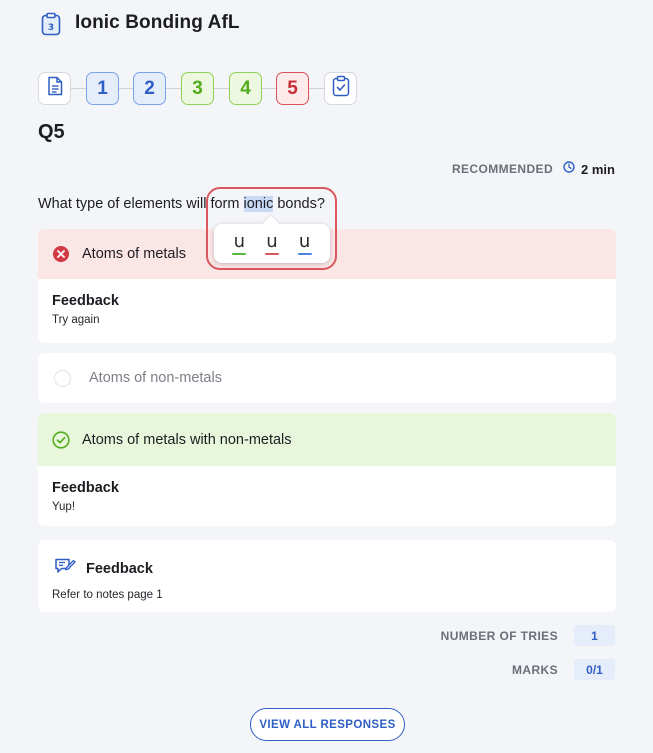 The width and height of the screenshot is (653, 753). I want to click on tries-stat: NUMBER OF TRIES 1, so click(528, 635).